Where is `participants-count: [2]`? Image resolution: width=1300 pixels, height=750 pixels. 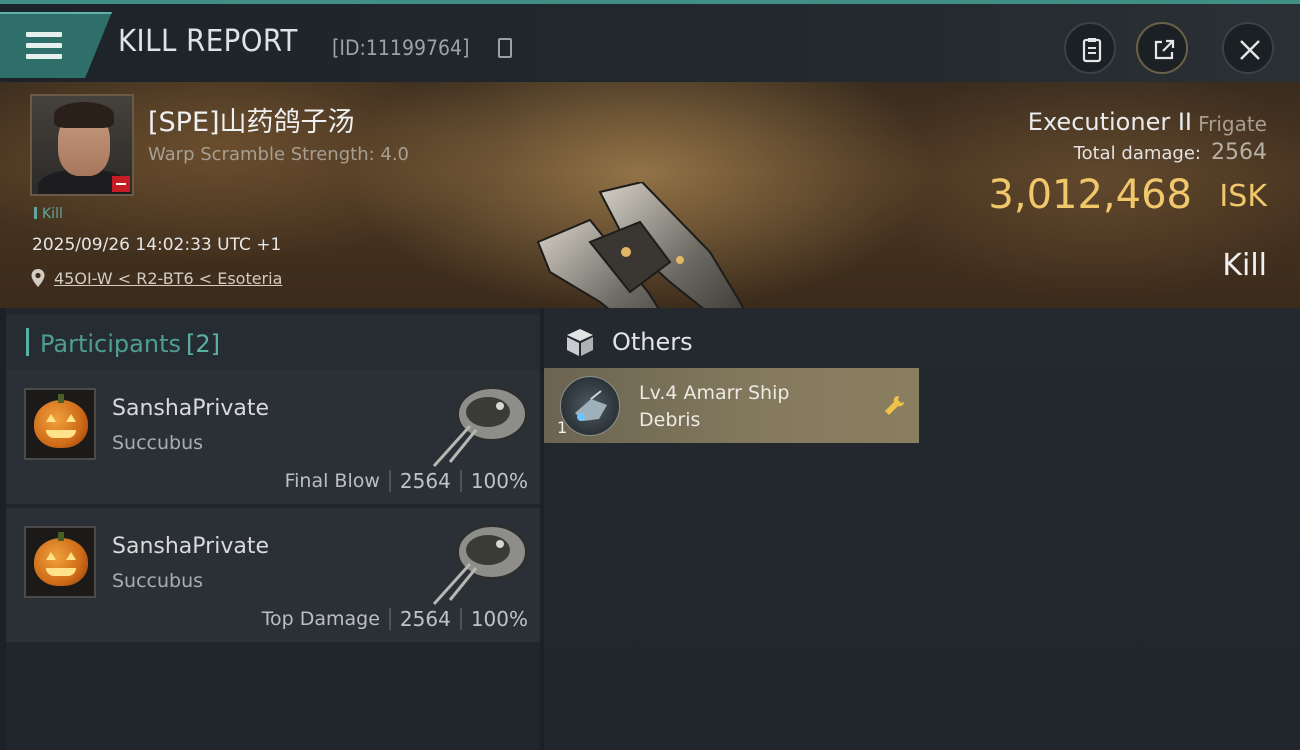
participants-count: [2] is located at coordinates (203, 344).